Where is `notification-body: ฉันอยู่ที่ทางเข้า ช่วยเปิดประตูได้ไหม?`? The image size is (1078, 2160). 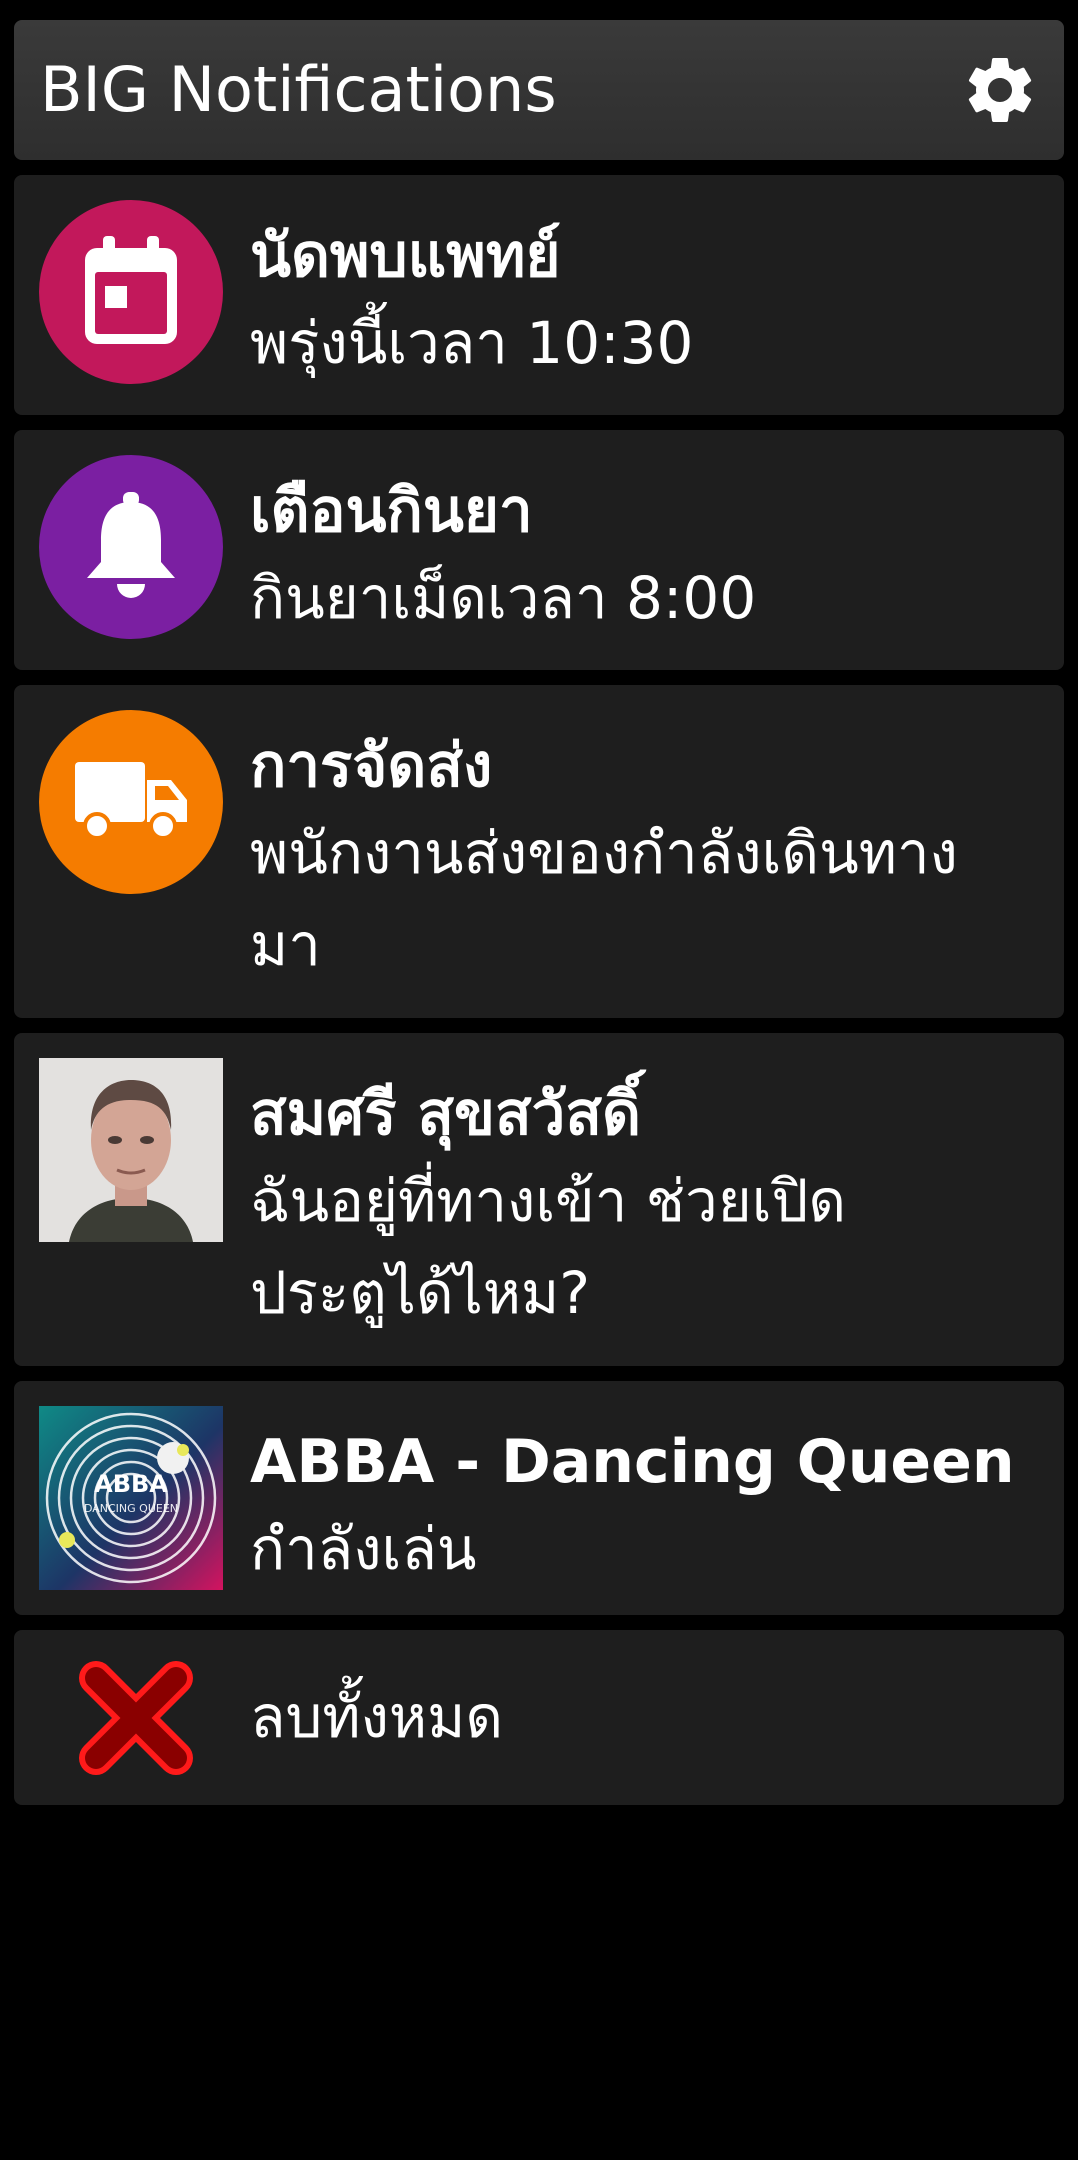 notification-body: ฉันอยู่ที่ทางเข้า ช่วยเปิดประตูได้ไหม? is located at coordinates (548, 1247).